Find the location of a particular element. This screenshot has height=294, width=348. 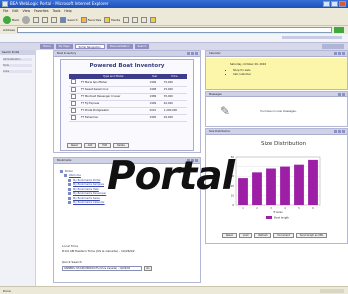

calendar-item: Call customer is located at coordinates (290, 74).